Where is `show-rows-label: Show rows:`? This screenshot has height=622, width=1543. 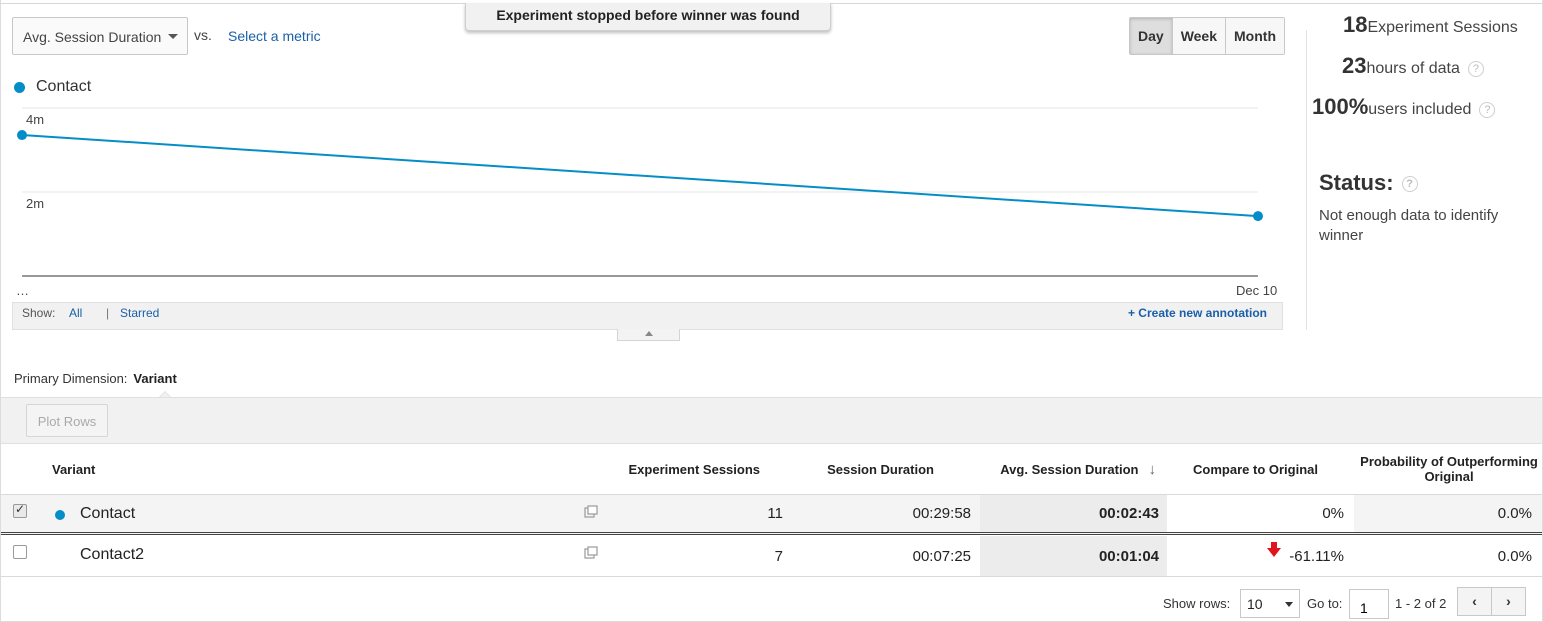 show-rows-label: Show rows: is located at coordinates (1197, 603).